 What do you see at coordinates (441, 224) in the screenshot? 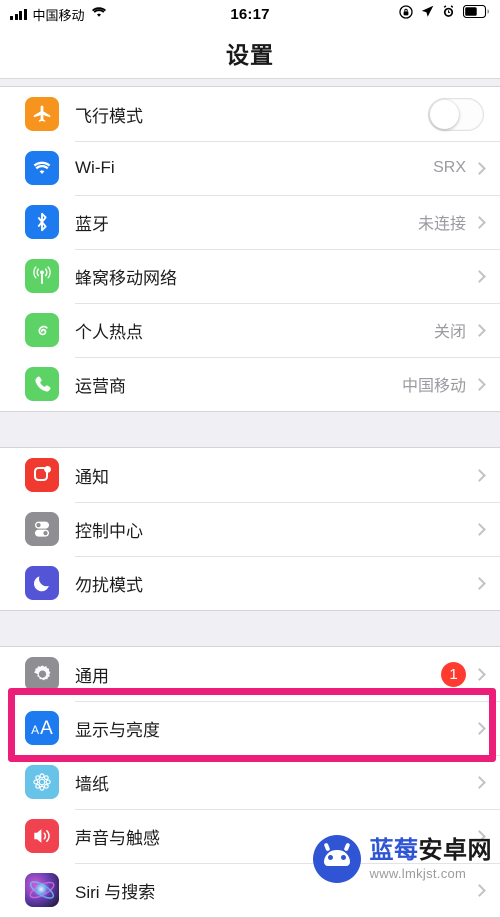
I see `bluetooth-status: 未连接` at bounding box center [441, 224].